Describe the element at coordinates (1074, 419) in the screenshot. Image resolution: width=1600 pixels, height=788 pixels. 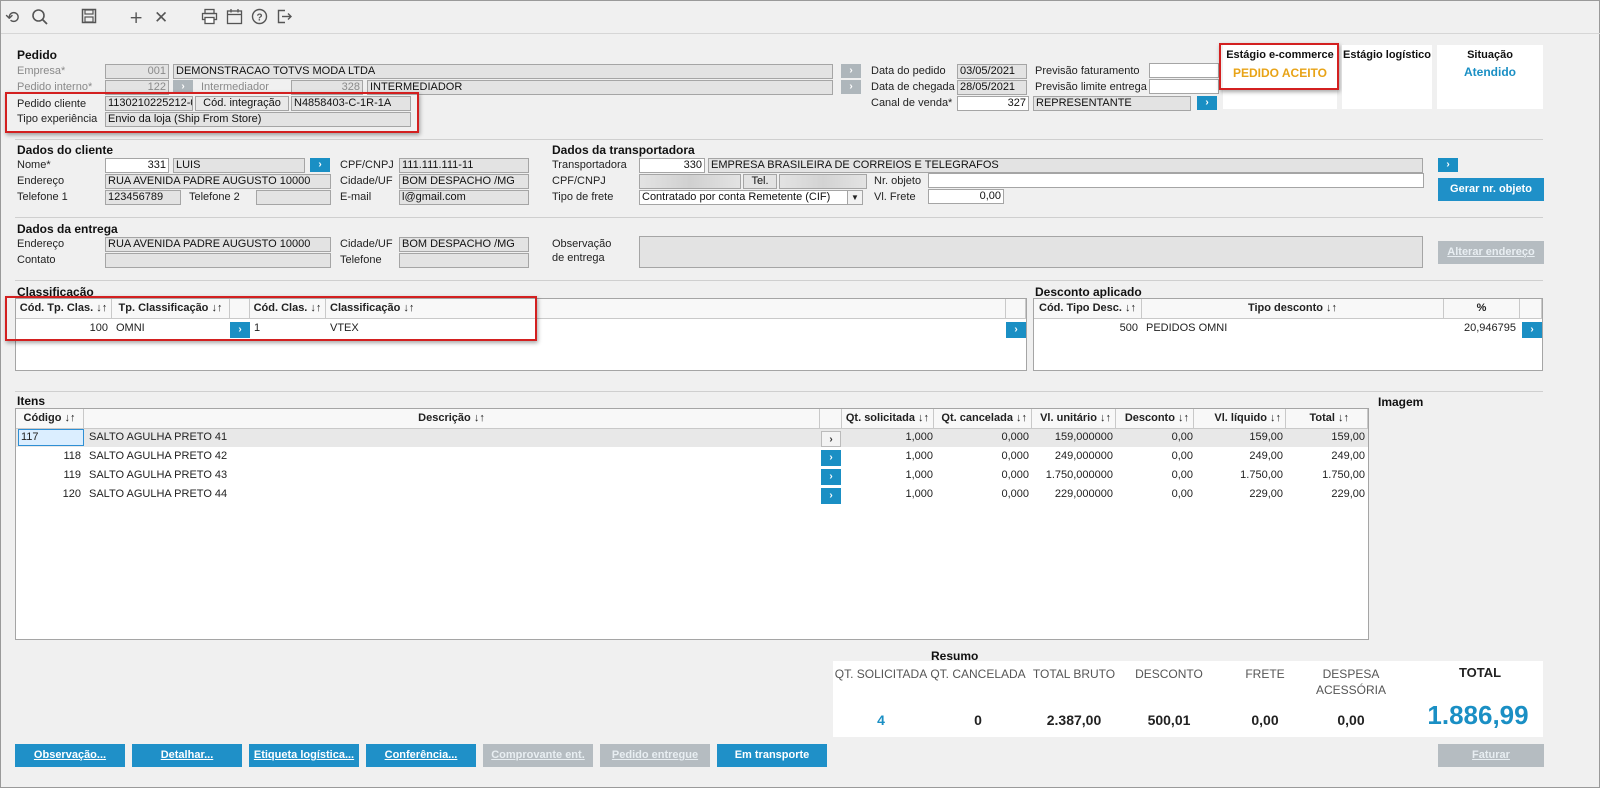
I see `col-vl-unitario: Vl. unitário ↓↑` at that location.